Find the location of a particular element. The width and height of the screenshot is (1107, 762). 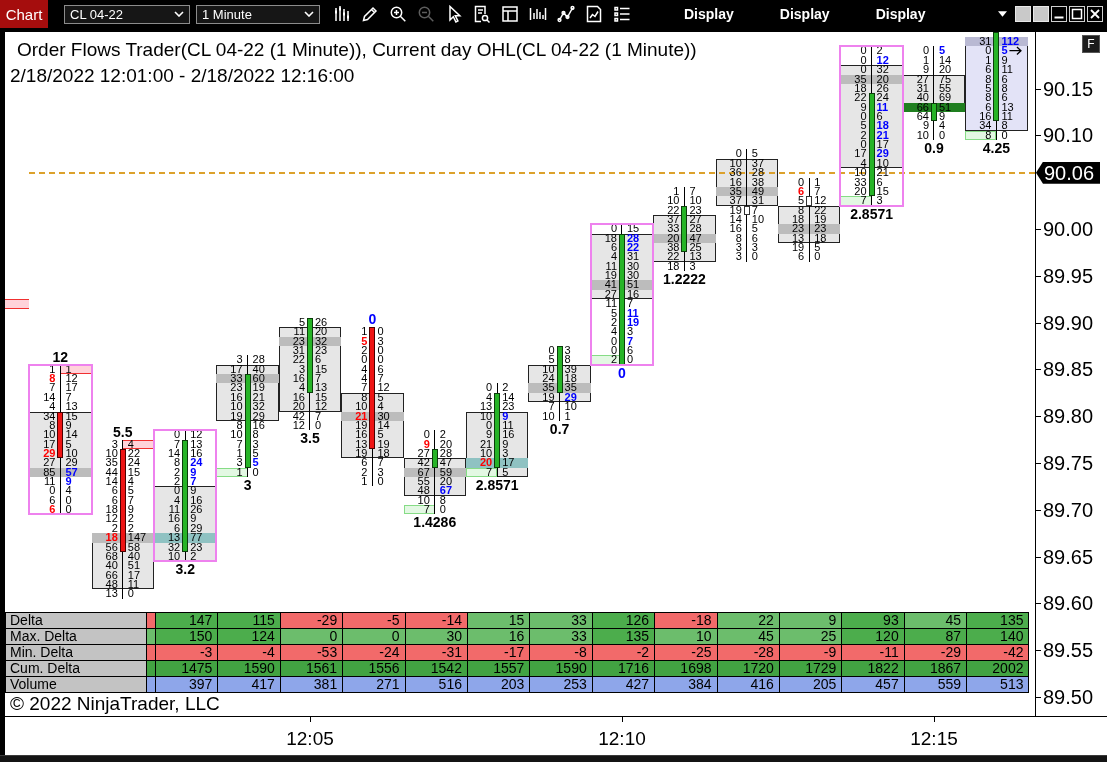

chart-title: Order Flows Trader(CL 04-22 (1 Minute)), Current day OHL(CL 04-22 (1 Minute)) is located at coordinates (357, 50).